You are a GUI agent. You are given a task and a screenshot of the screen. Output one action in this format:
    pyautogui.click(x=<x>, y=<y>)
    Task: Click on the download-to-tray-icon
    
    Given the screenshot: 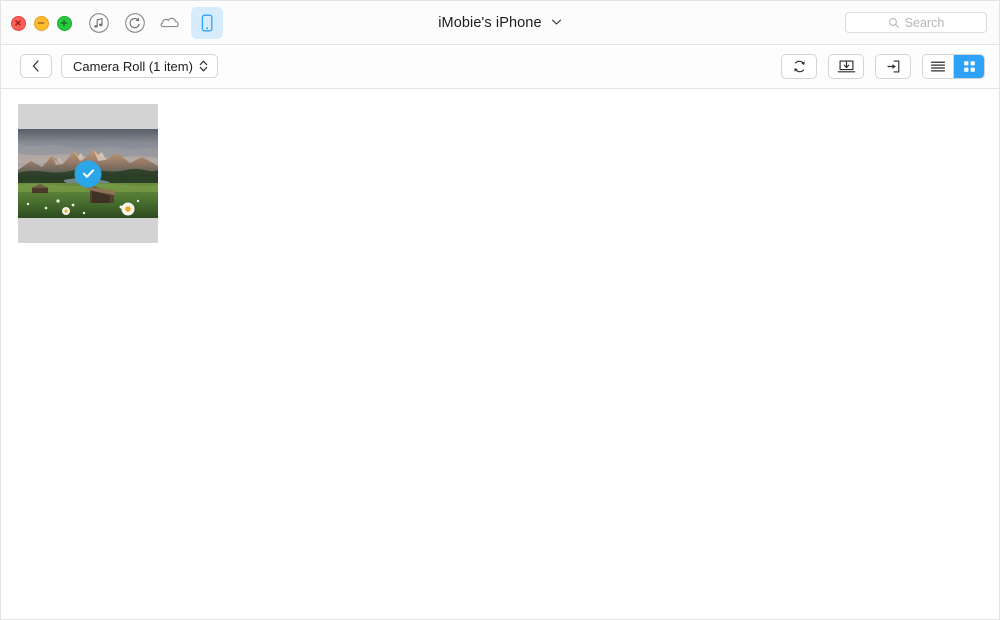 What is the action you would take?
    pyautogui.click(x=846, y=66)
    